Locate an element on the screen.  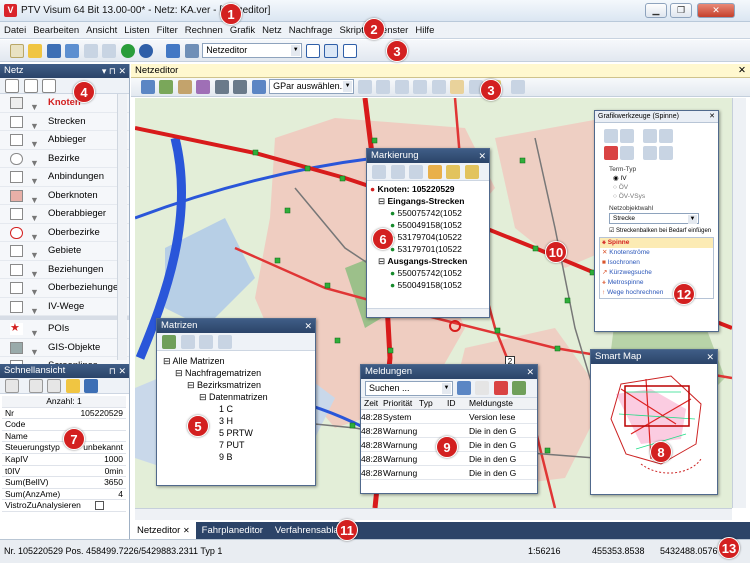
back-icon is located at coordinates (379, 172).